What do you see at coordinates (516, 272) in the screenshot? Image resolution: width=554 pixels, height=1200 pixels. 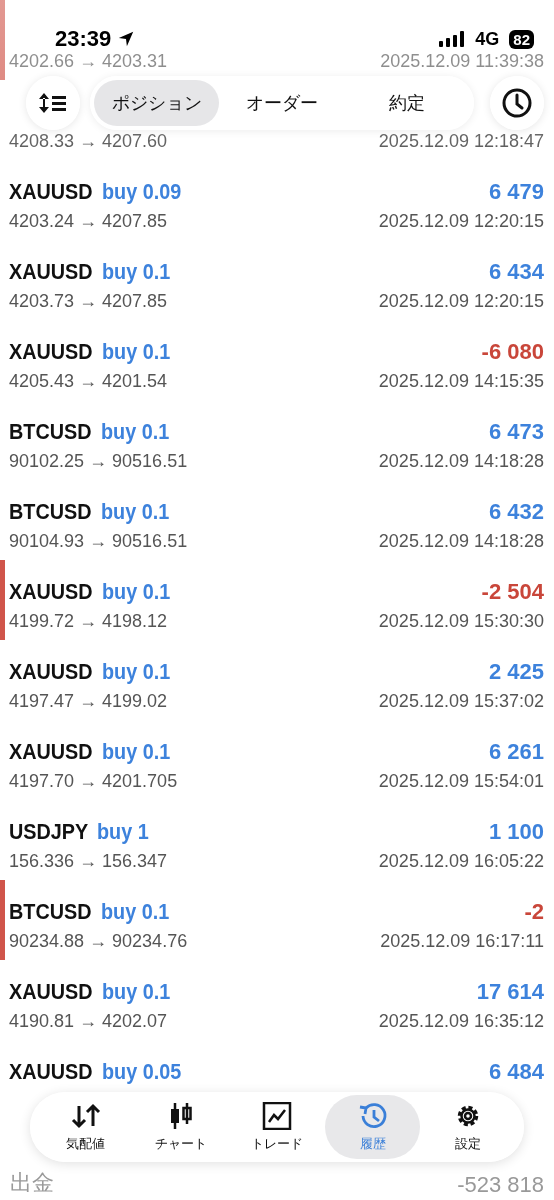 I see `profit: 6 434` at bounding box center [516, 272].